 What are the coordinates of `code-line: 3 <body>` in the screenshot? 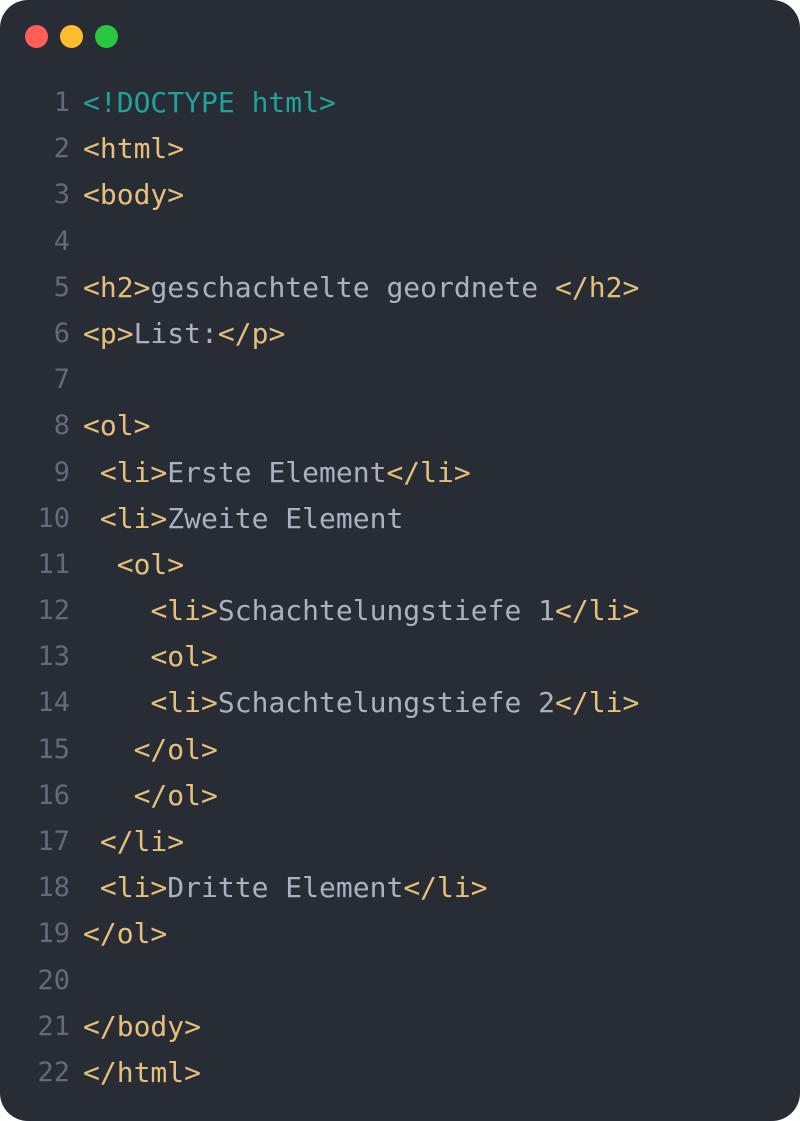 It's located at (400, 195).